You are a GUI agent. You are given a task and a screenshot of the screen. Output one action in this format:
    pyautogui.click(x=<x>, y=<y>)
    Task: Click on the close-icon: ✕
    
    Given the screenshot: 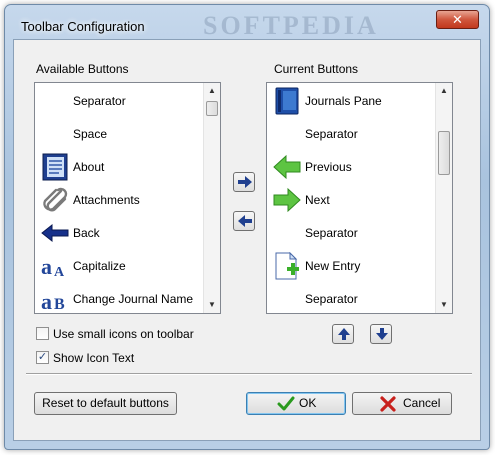 What is the action you would take?
    pyautogui.click(x=457, y=19)
    